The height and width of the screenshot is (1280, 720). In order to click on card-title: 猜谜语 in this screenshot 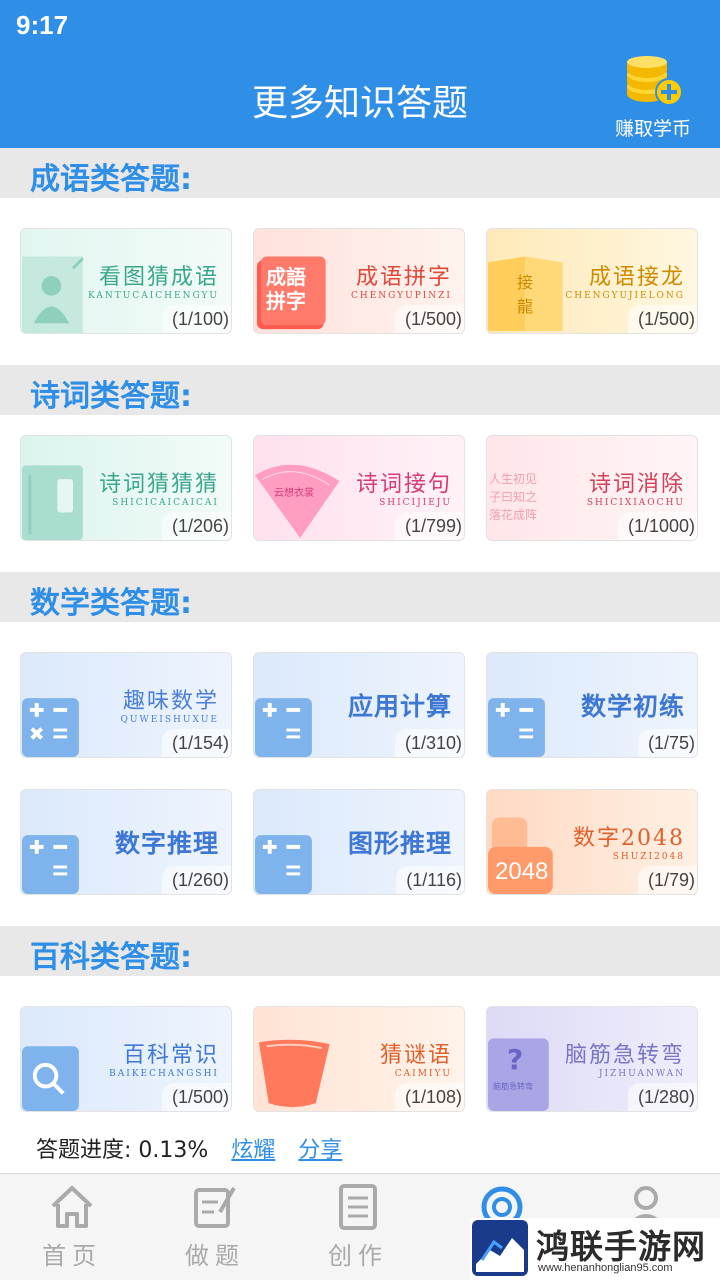, I will do `click(415, 1055)`.